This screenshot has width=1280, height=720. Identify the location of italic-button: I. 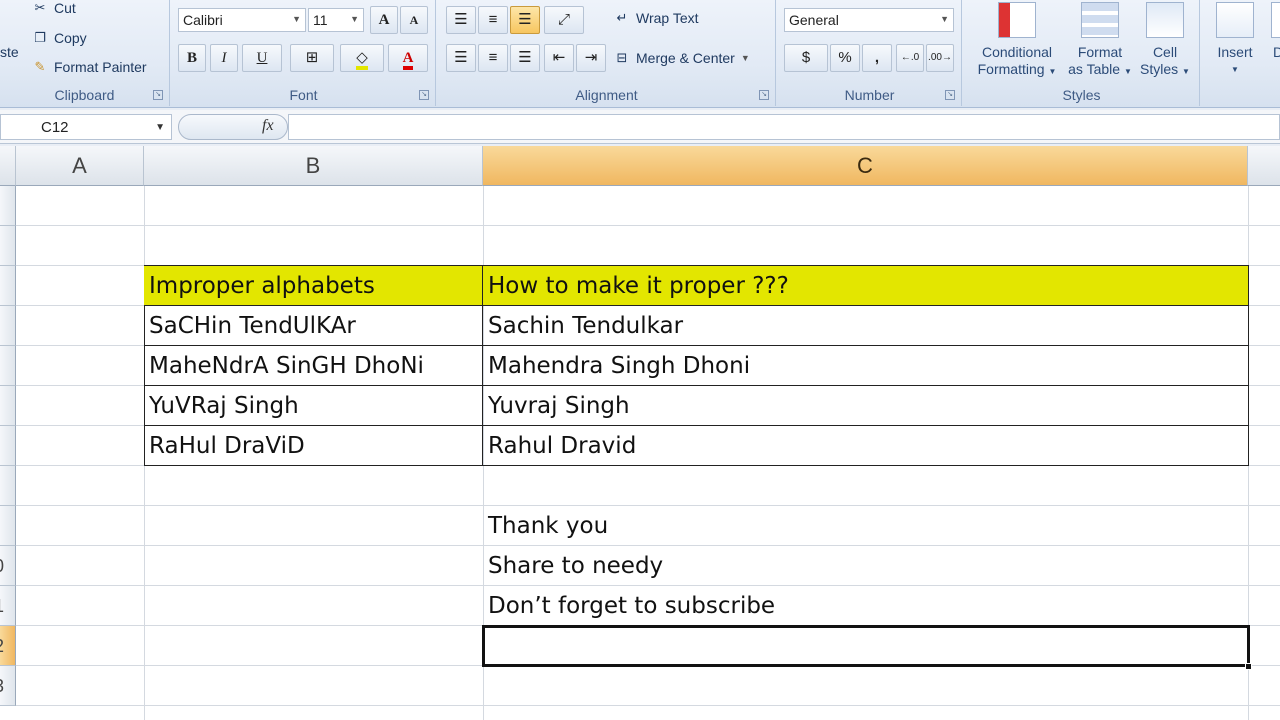
(224, 58).